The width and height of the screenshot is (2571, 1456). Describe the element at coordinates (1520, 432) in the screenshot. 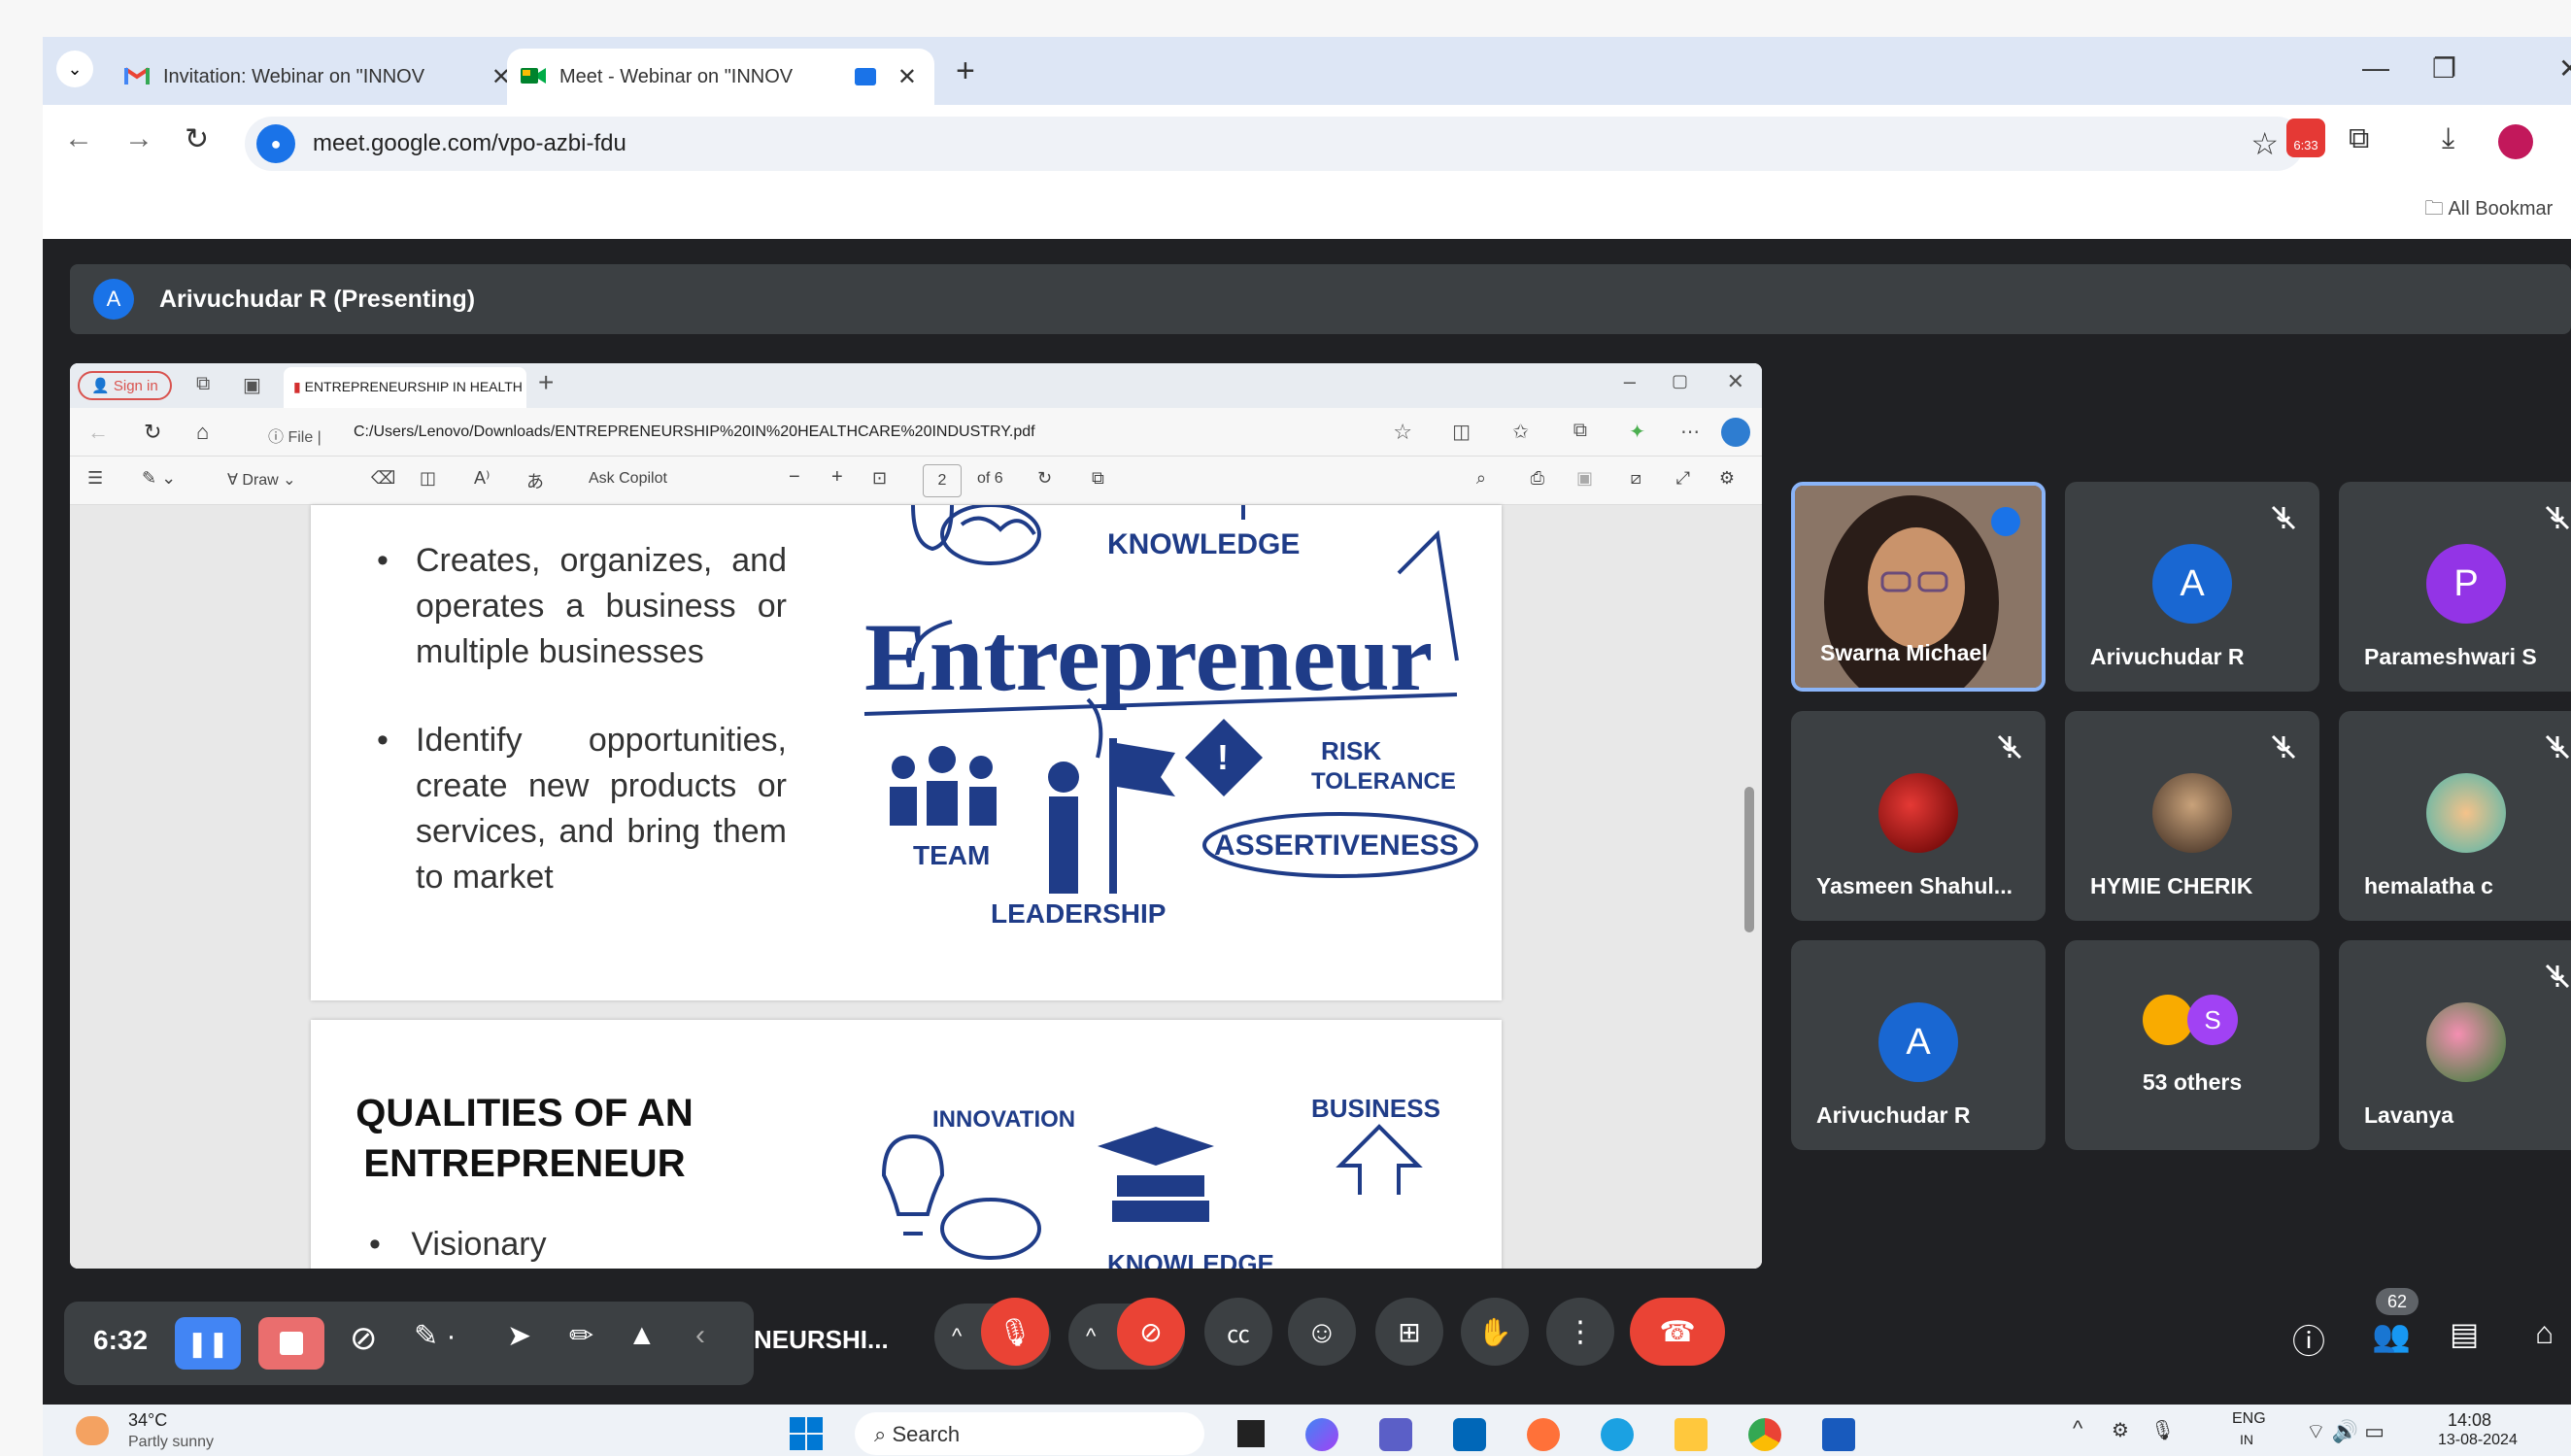

I see `favorites-icon: ✩` at that location.